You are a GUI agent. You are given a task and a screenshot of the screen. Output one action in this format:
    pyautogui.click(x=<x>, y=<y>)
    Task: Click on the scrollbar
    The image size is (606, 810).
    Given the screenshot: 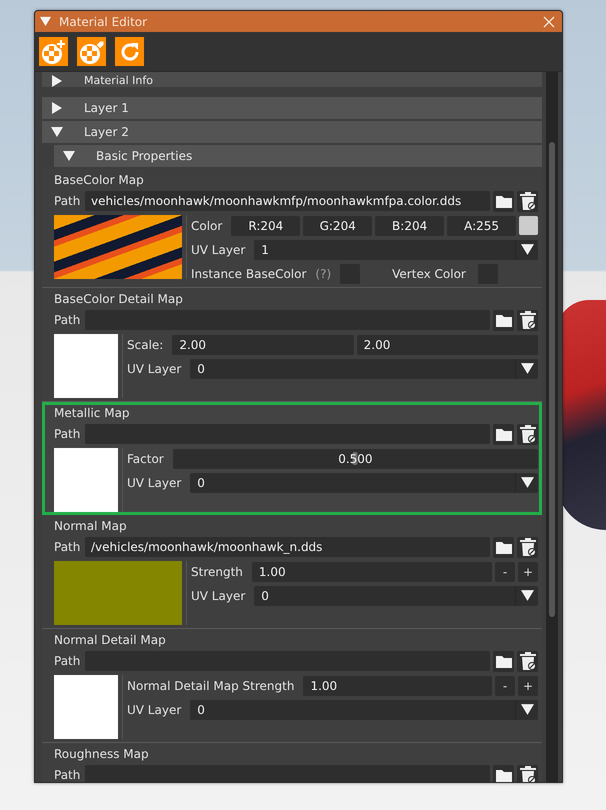 What is the action you would take?
    pyautogui.click(x=552, y=427)
    